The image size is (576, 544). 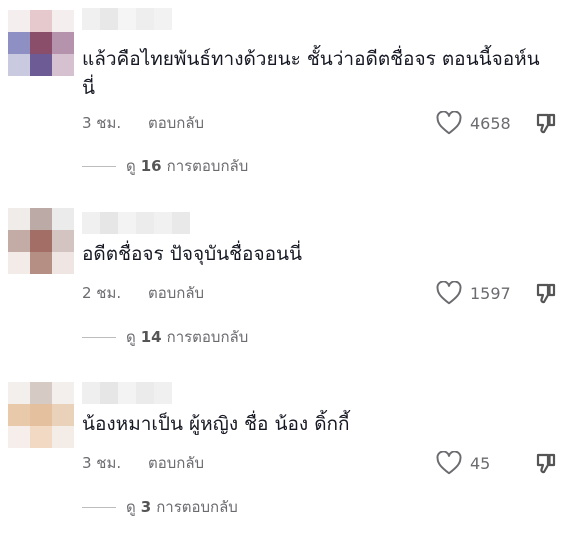 What do you see at coordinates (165, 166) in the screenshot?
I see `view-replies-button: ดู 16 การตอบกลับ` at bounding box center [165, 166].